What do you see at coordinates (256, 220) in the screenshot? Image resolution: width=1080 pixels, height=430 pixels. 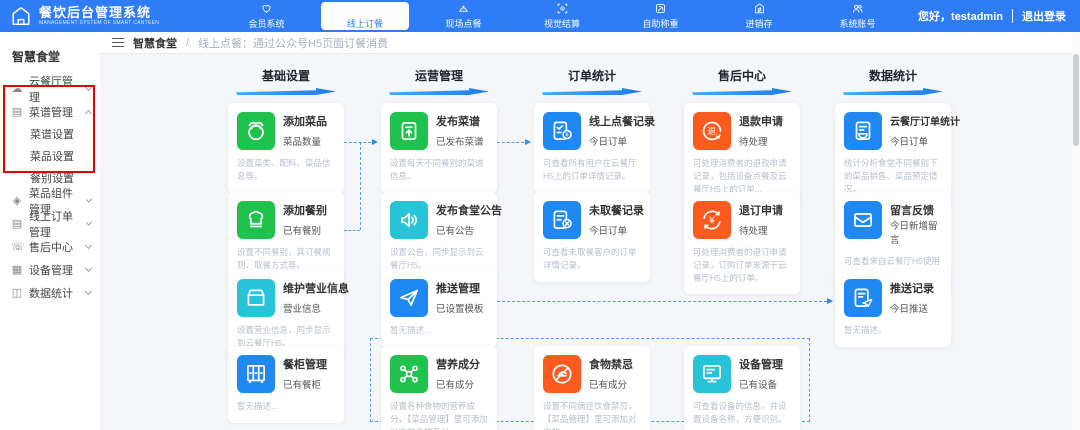 I see `chef-hat-icon` at bounding box center [256, 220].